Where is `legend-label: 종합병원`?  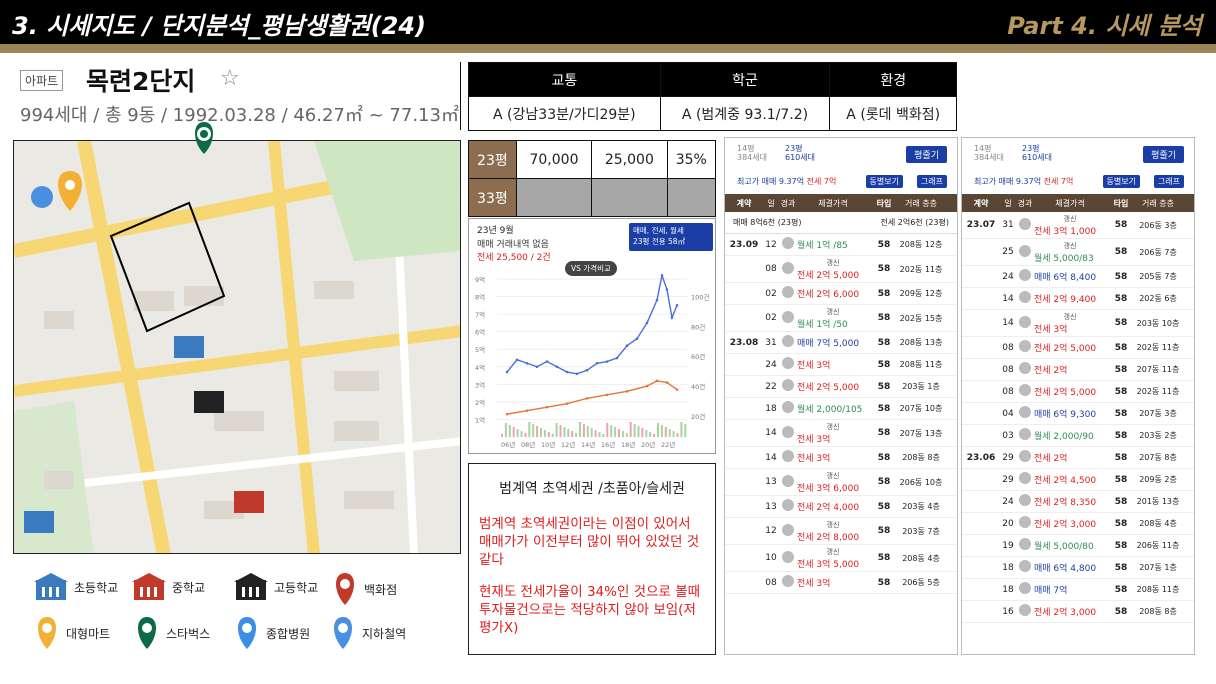 legend-label: 종합병원 is located at coordinates (288, 633).